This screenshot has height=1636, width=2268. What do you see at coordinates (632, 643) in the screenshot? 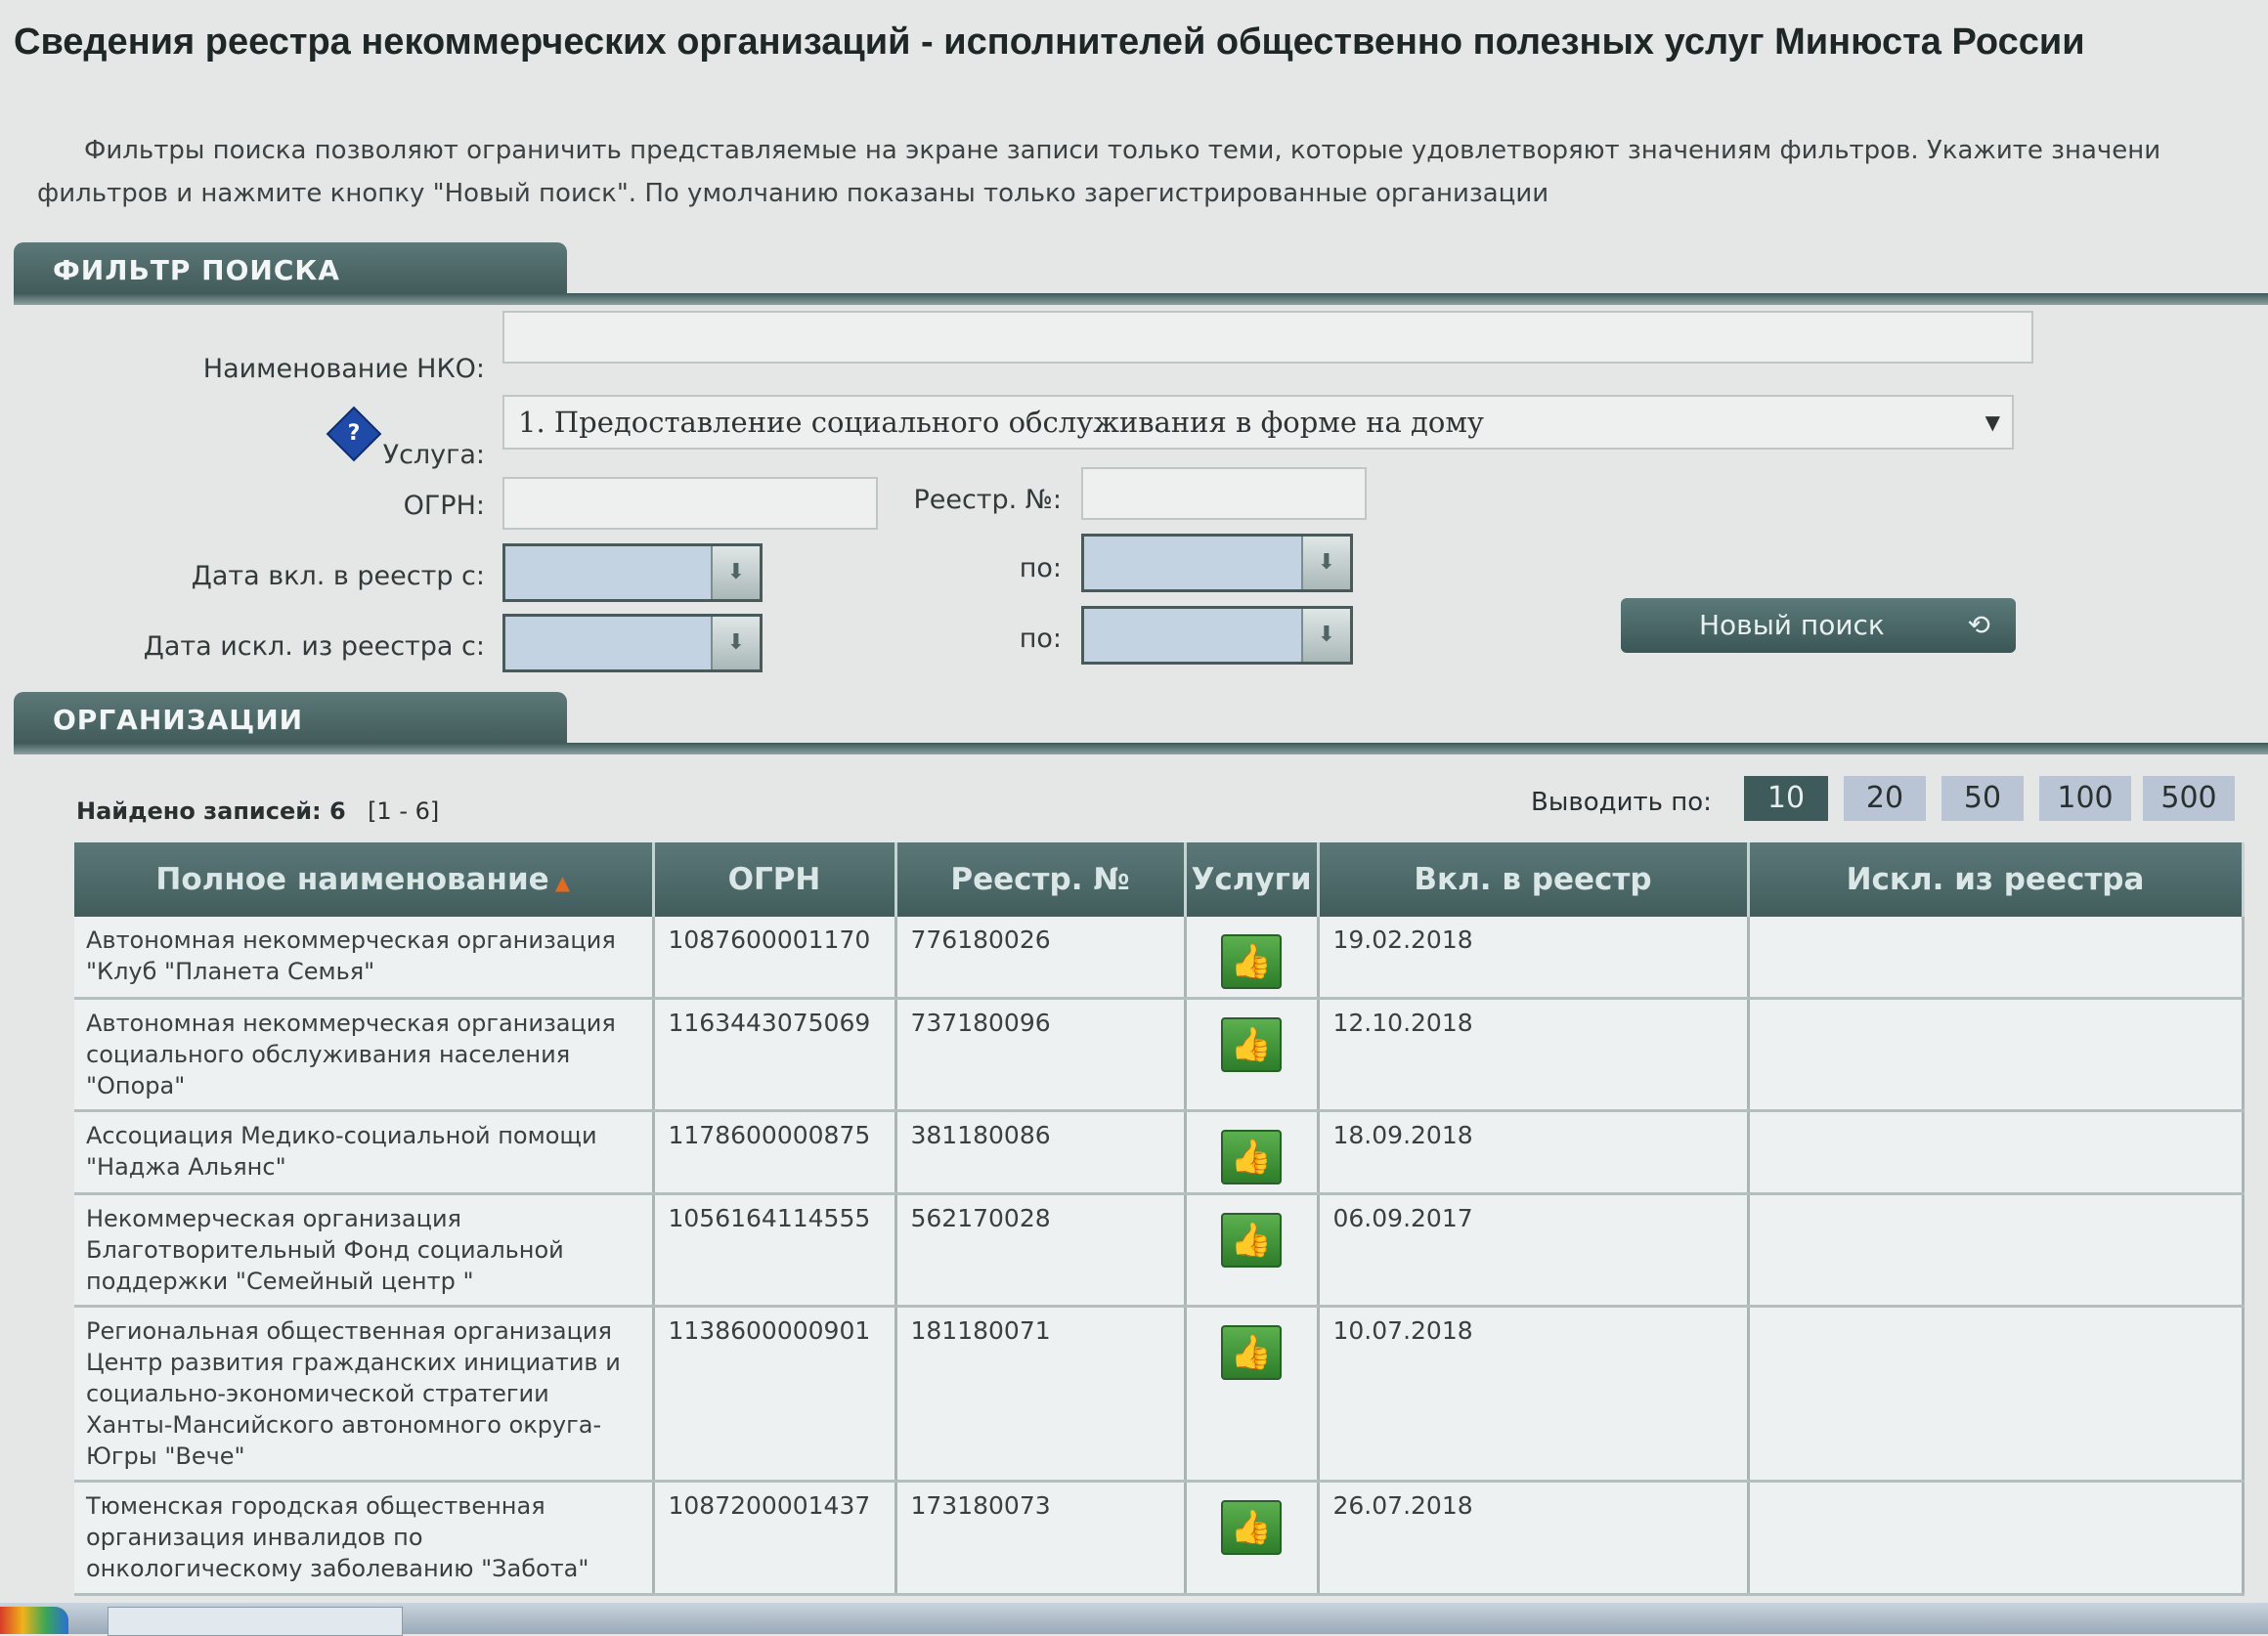
I see `date-excluded-from-field: ⬇` at bounding box center [632, 643].